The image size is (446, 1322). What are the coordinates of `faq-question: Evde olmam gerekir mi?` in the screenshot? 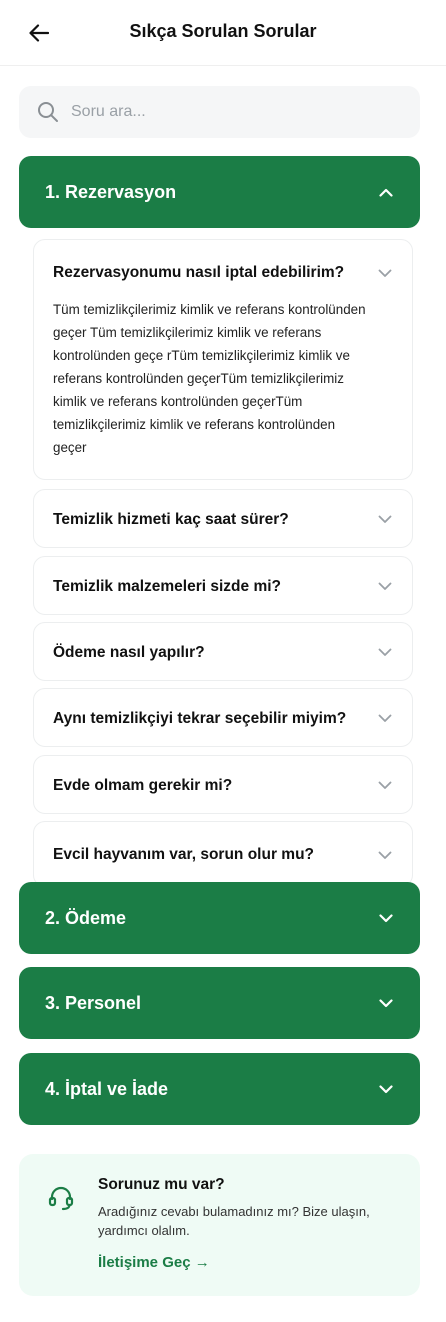 It's located at (143, 785).